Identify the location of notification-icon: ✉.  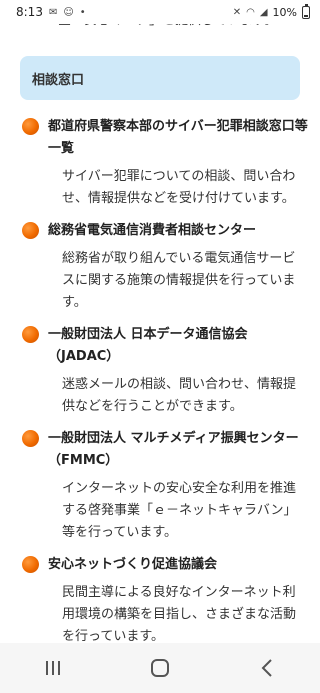
(53, 12).